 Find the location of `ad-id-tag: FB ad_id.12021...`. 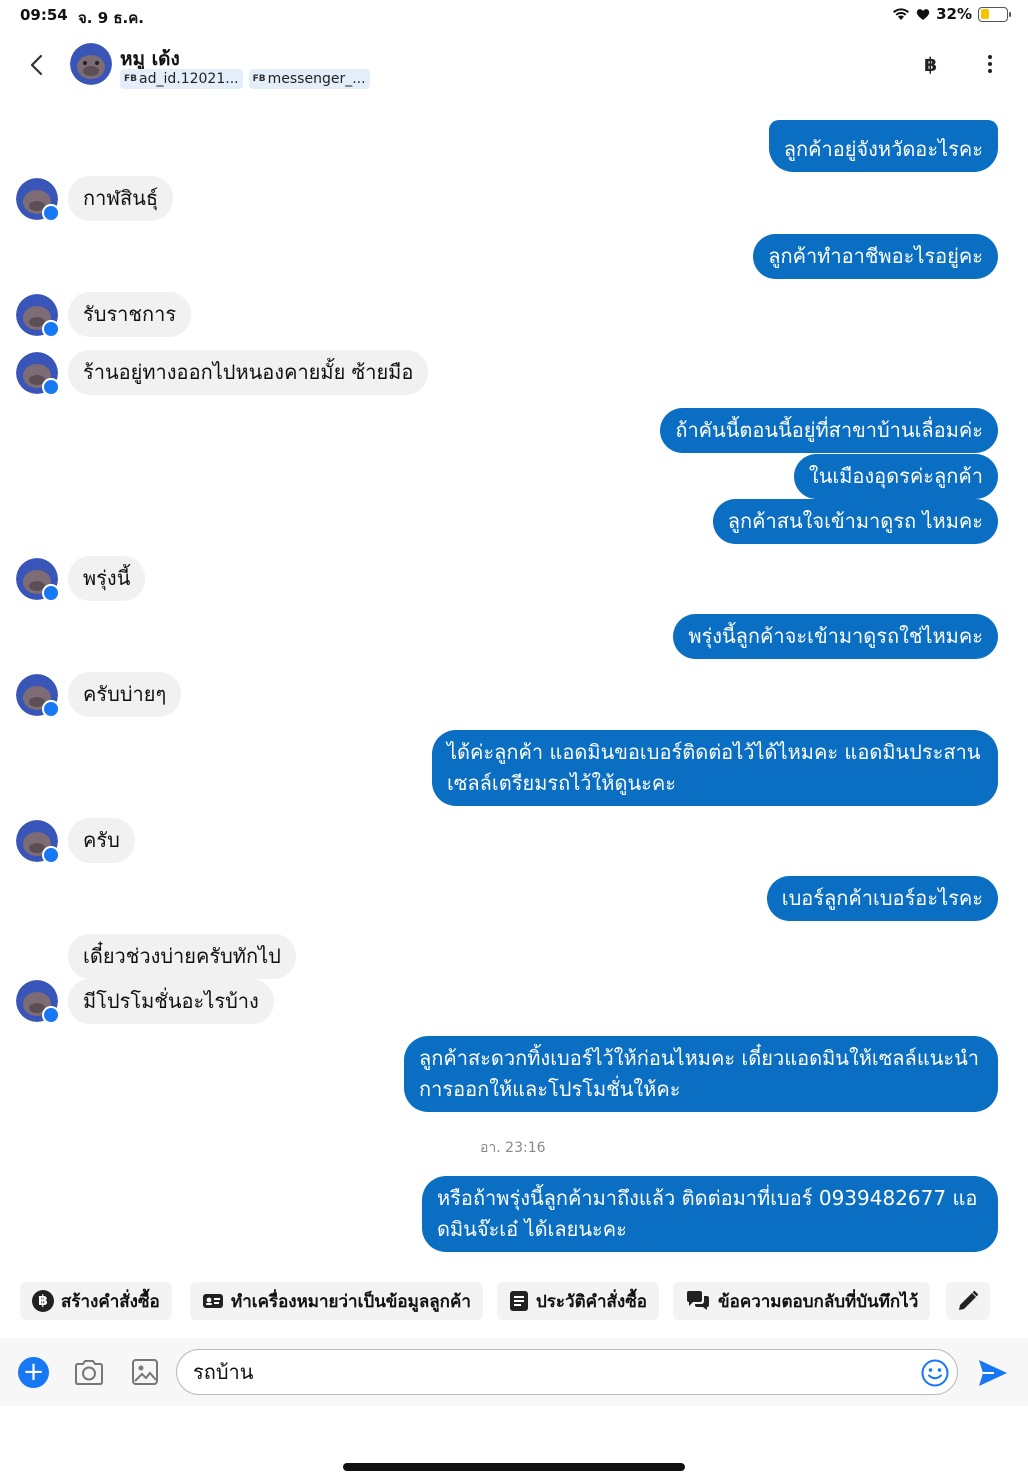

ad-id-tag: FB ad_id.12021... is located at coordinates (181, 79).